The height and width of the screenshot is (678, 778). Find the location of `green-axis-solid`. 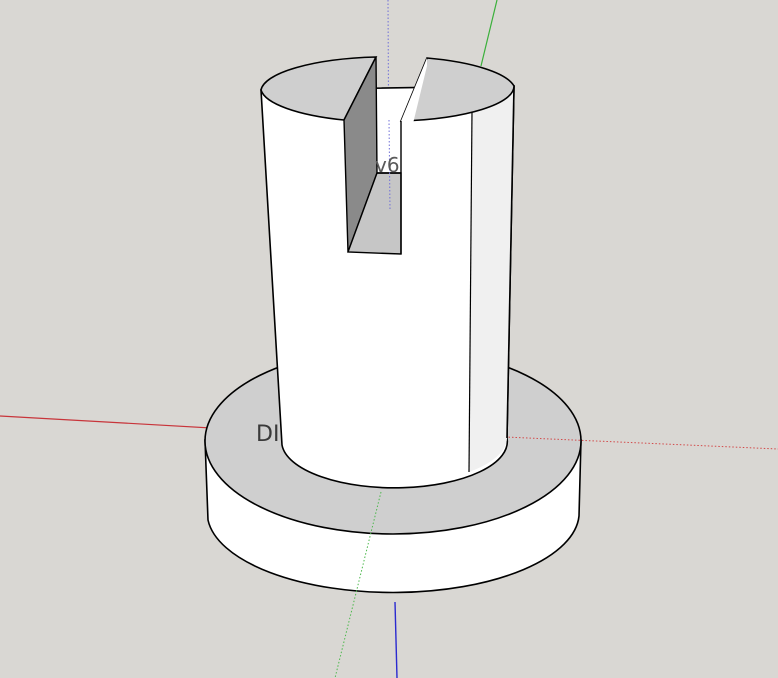

green-axis-solid is located at coordinates (489, 33).